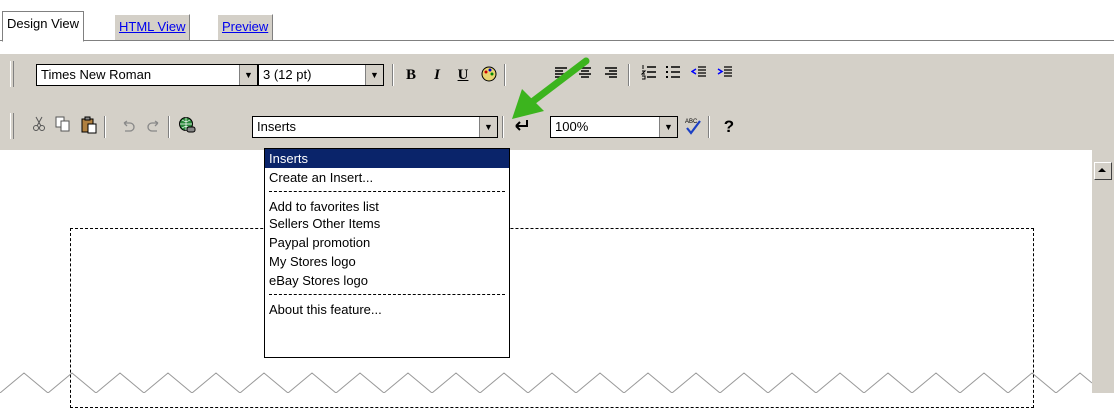 The height and width of the screenshot is (408, 1114). I want to click on bulleted-list-icon, so click(673, 72).